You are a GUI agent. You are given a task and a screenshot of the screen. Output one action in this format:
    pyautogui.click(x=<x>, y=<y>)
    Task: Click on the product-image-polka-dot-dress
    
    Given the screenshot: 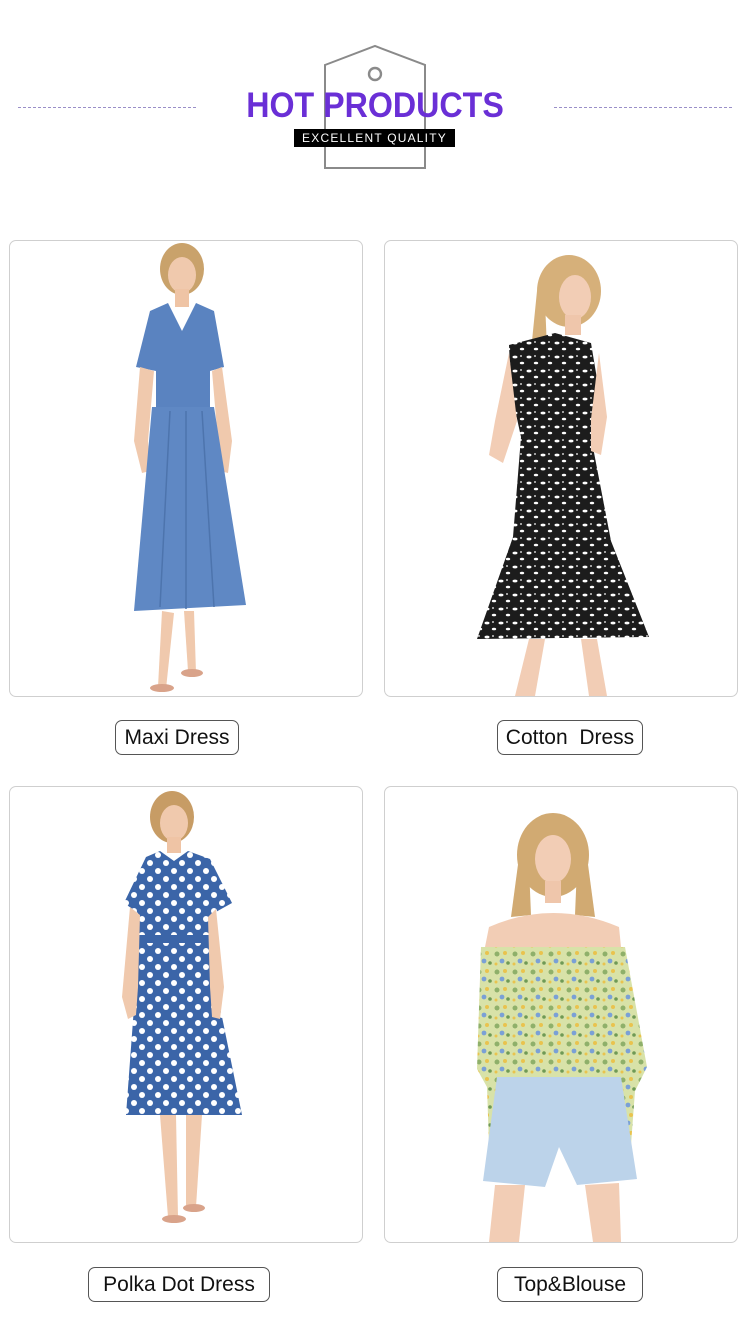 What is the action you would take?
    pyautogui.click(x=182, y=1007)
    